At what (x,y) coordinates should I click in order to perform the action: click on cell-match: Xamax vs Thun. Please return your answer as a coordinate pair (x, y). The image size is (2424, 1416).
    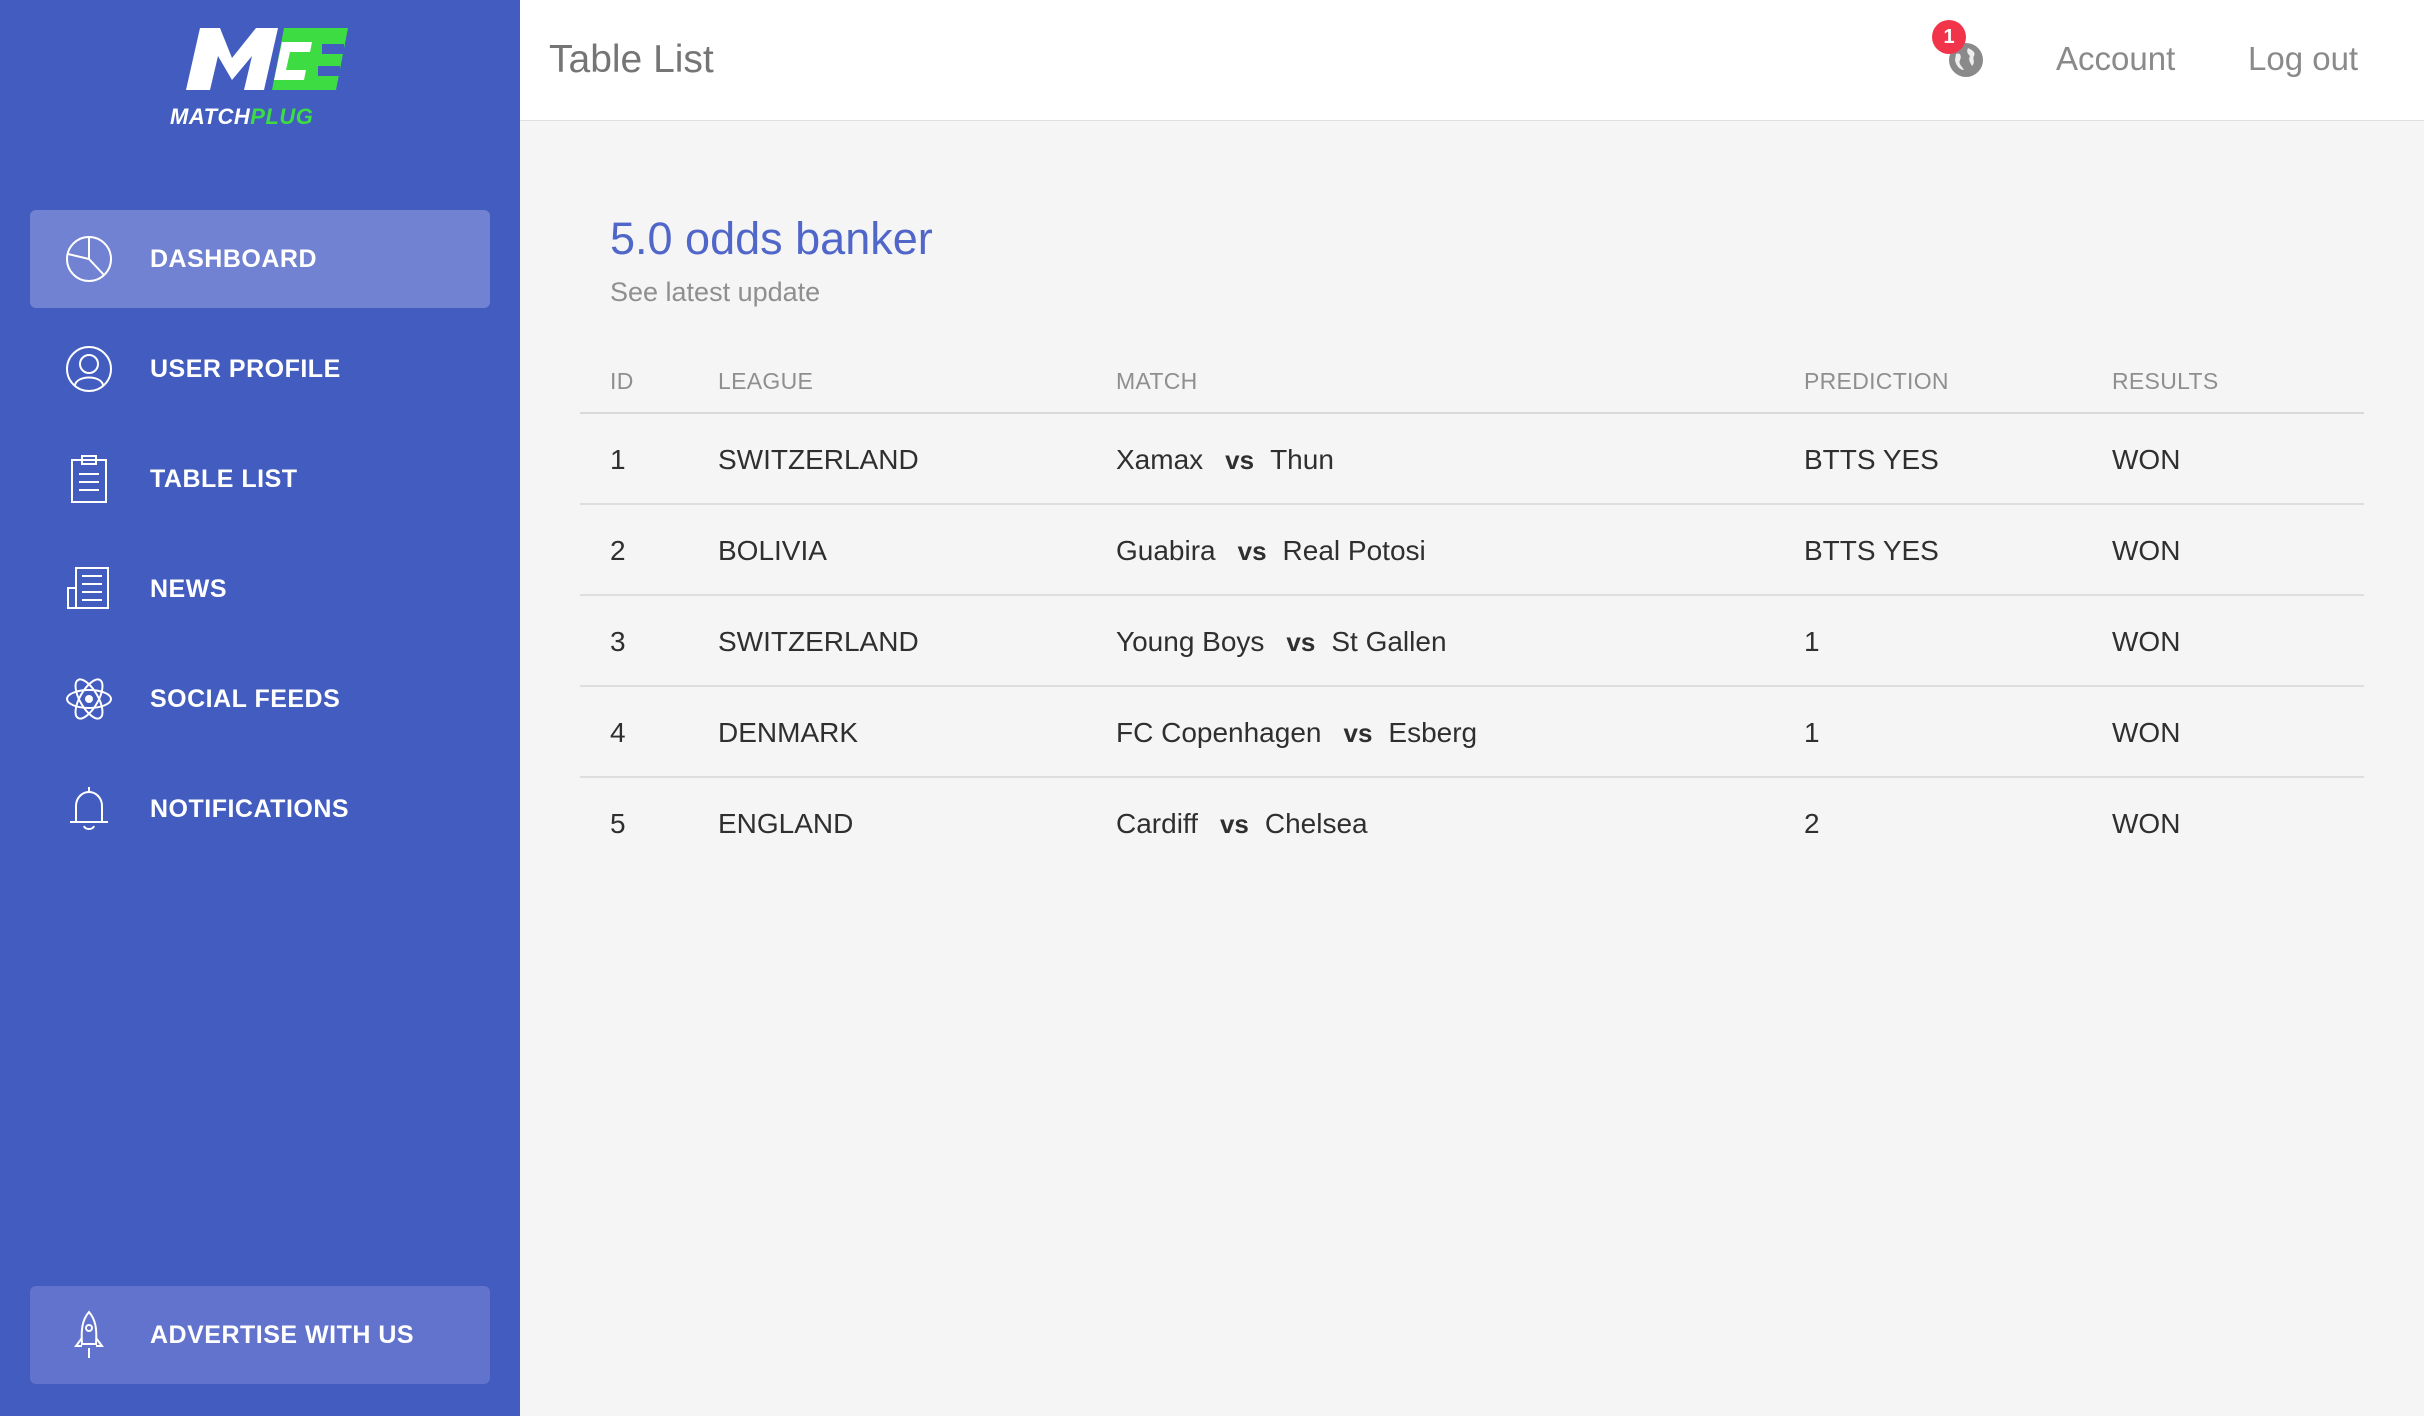
    Looking at the image, I should click on (1225, 460).